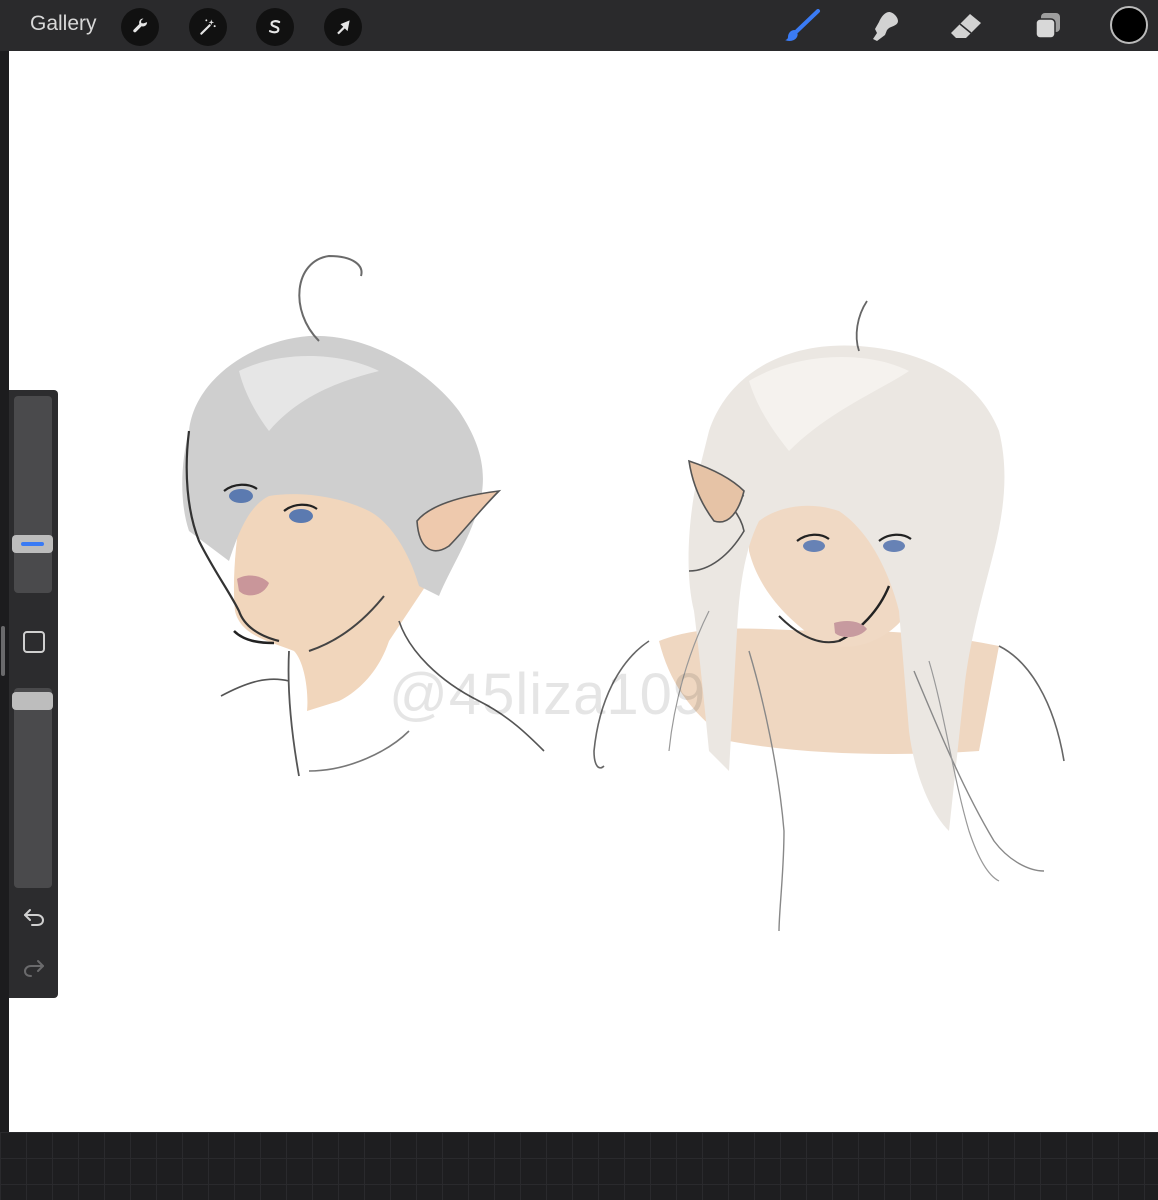 This screenshot has width=1158, height=1200. I want to click on left-edge-gutter, so click(4, 591).